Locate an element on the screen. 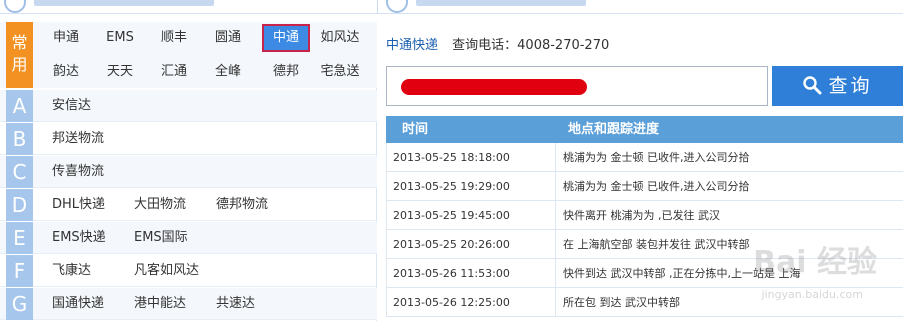  courier-option: 凡客如风达 is located at coordinates (166, 271).